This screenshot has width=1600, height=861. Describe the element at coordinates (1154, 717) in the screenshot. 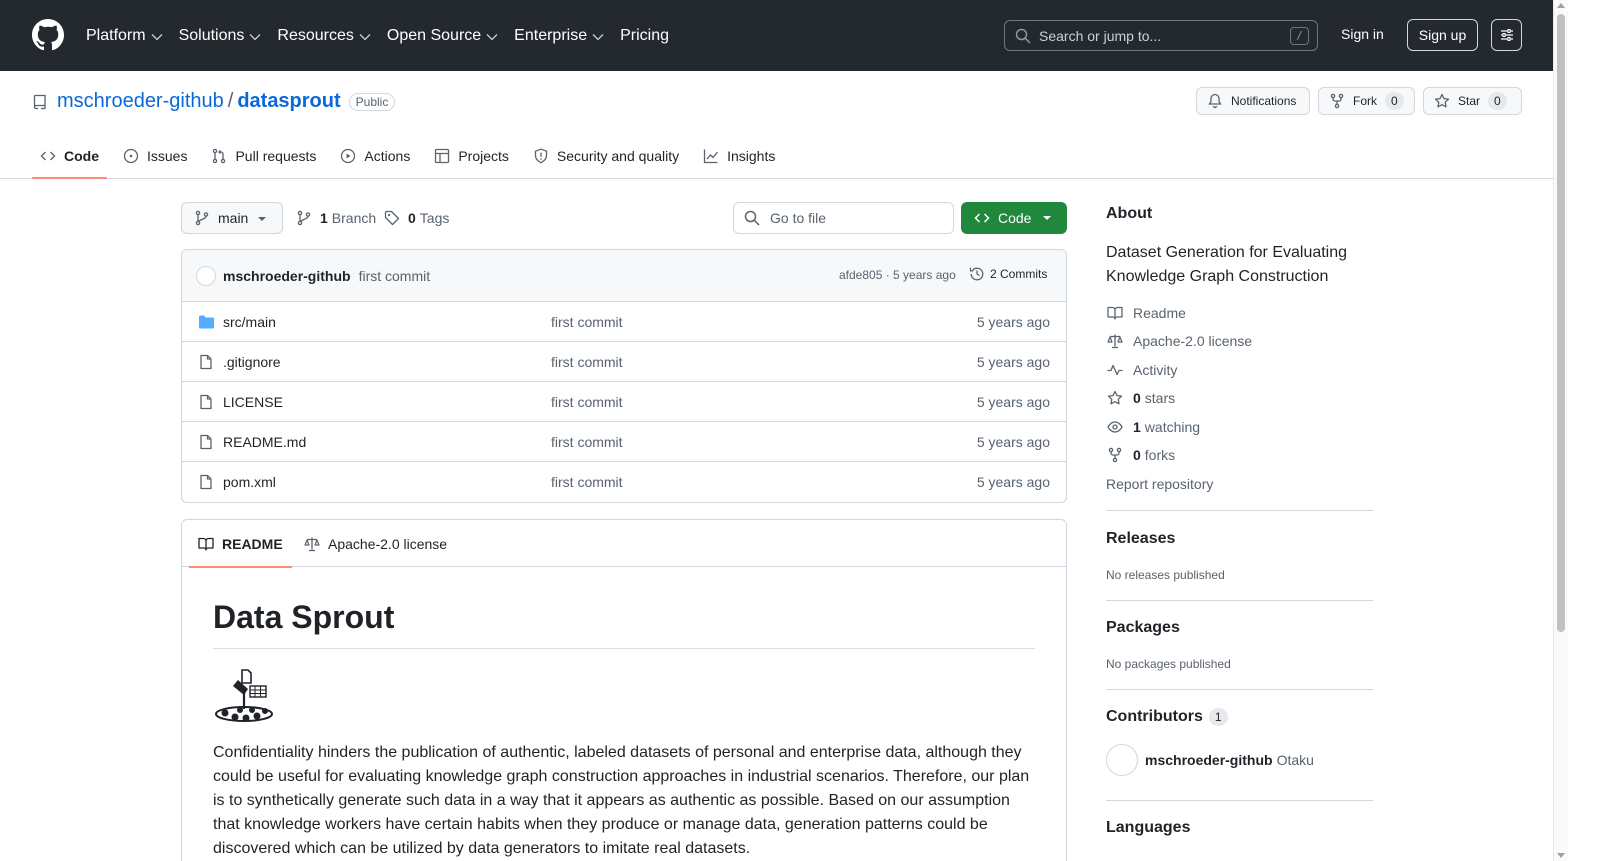

I see `contributors-title: Contributors` at that location.